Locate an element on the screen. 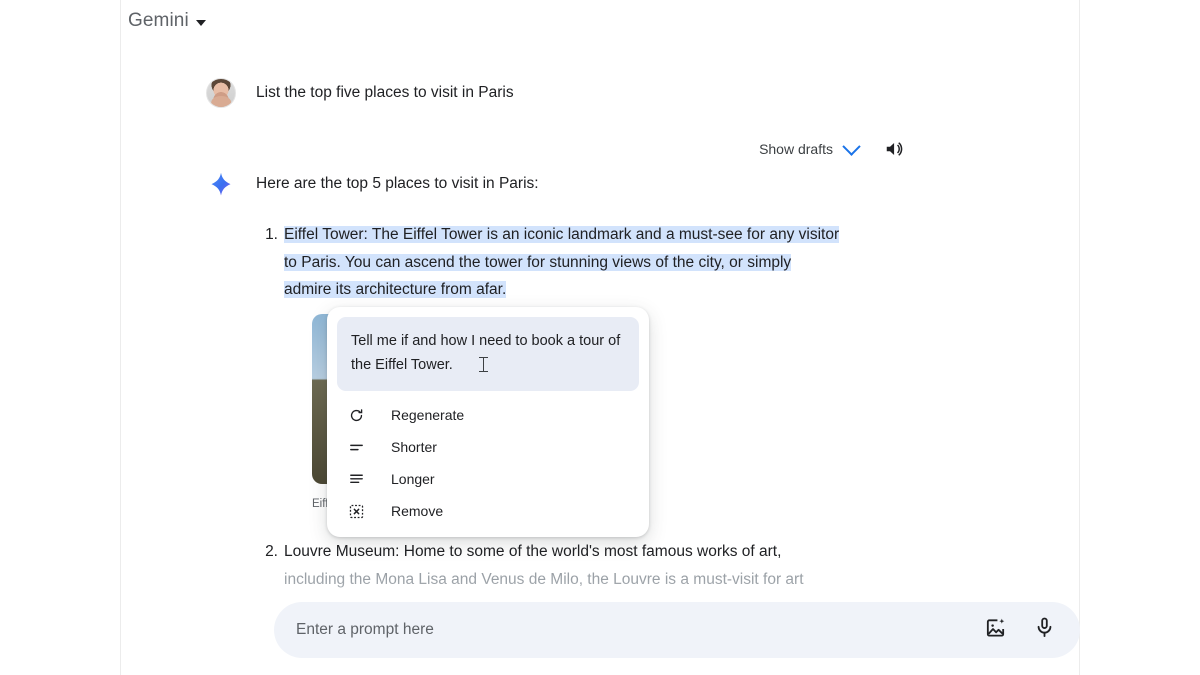 Image resolution: width=1200 pixels, height=675 pixels. list-item-number: 1. is located at coordinates (271, 234).